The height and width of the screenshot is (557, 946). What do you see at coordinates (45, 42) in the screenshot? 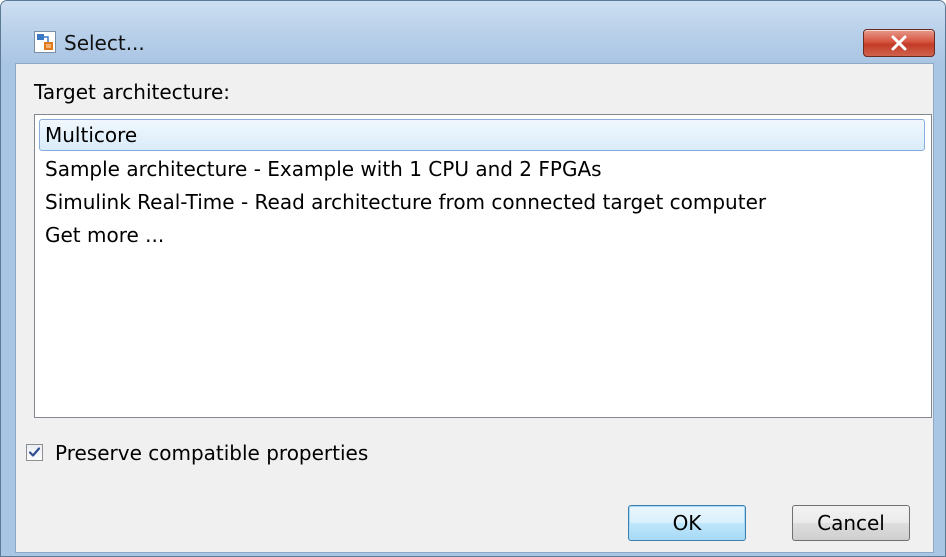
I see `simulink-model-icon` at bounding box center [45, 42].